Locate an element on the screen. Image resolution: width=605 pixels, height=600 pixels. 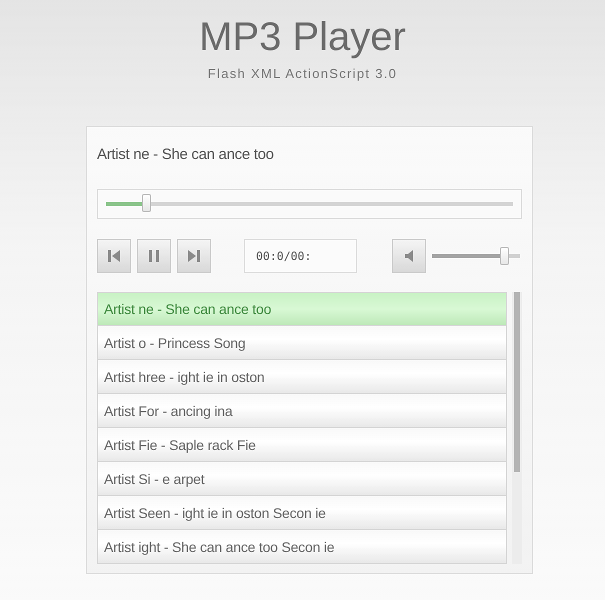
volume-button is located at coordinates (409, 255).